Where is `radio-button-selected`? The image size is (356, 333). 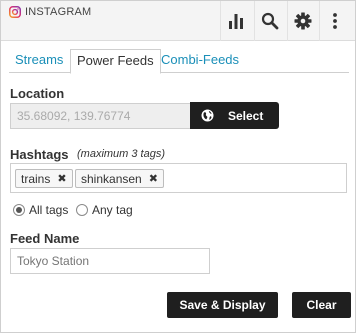
radio-button-selected is located at coordinates (19, 210).